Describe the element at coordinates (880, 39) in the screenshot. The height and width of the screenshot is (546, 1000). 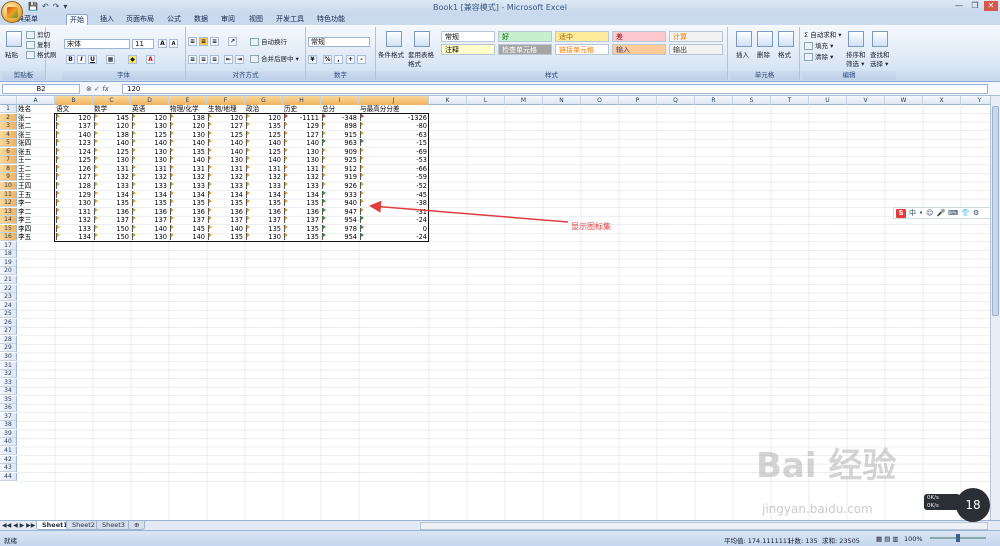
I see `find-select-icon` at that location.